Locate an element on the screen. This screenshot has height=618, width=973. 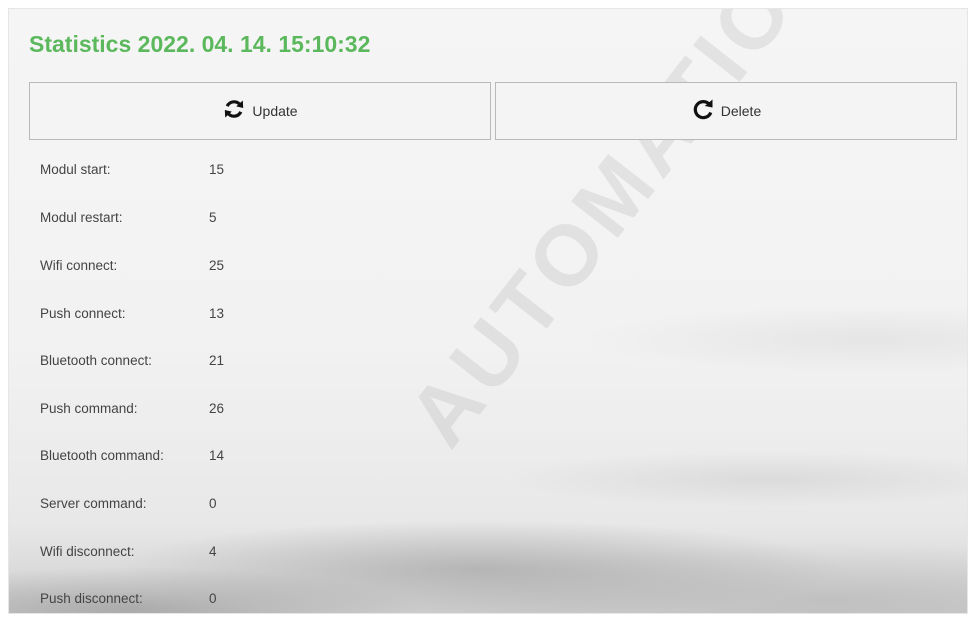
stat-label: Modul start: is located at coordinates (75, 169).